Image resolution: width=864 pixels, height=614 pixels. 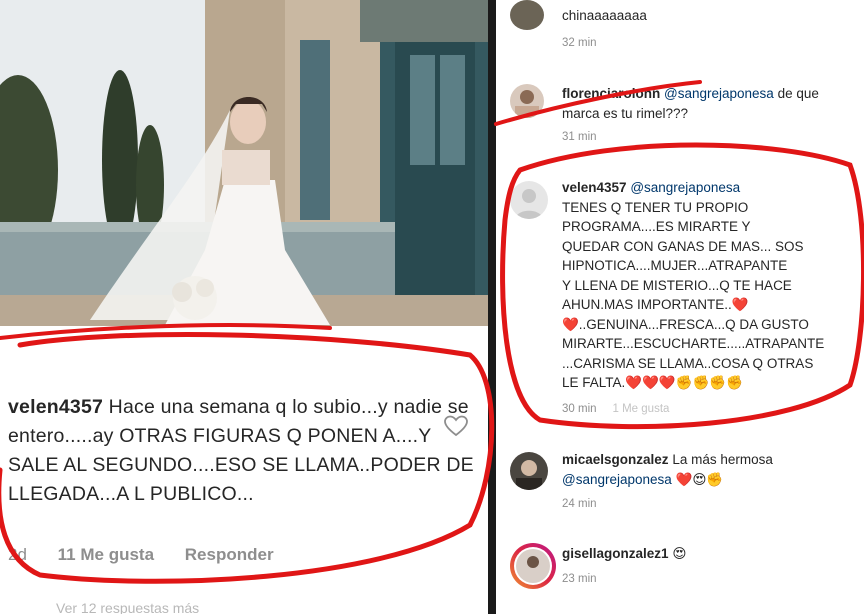 I want to click on panel-divider, so click(x=492, y=307).